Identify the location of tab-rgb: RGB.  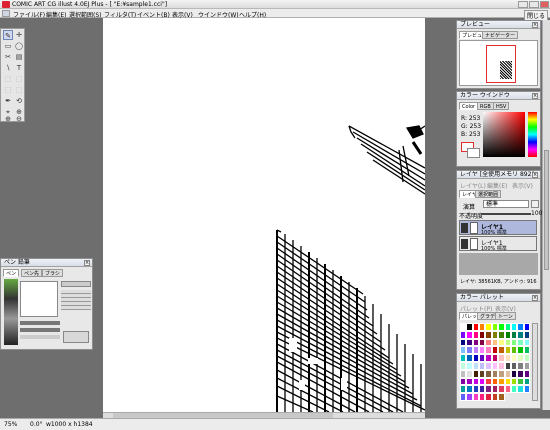
(485, 106).